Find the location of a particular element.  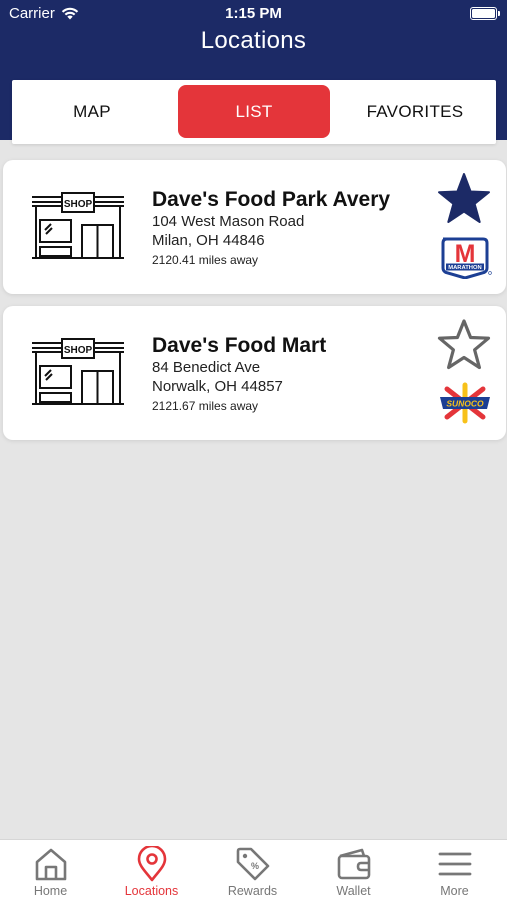

view-segmented-control: MAP LIST FAVORITES is located at coordinates (254, 112).